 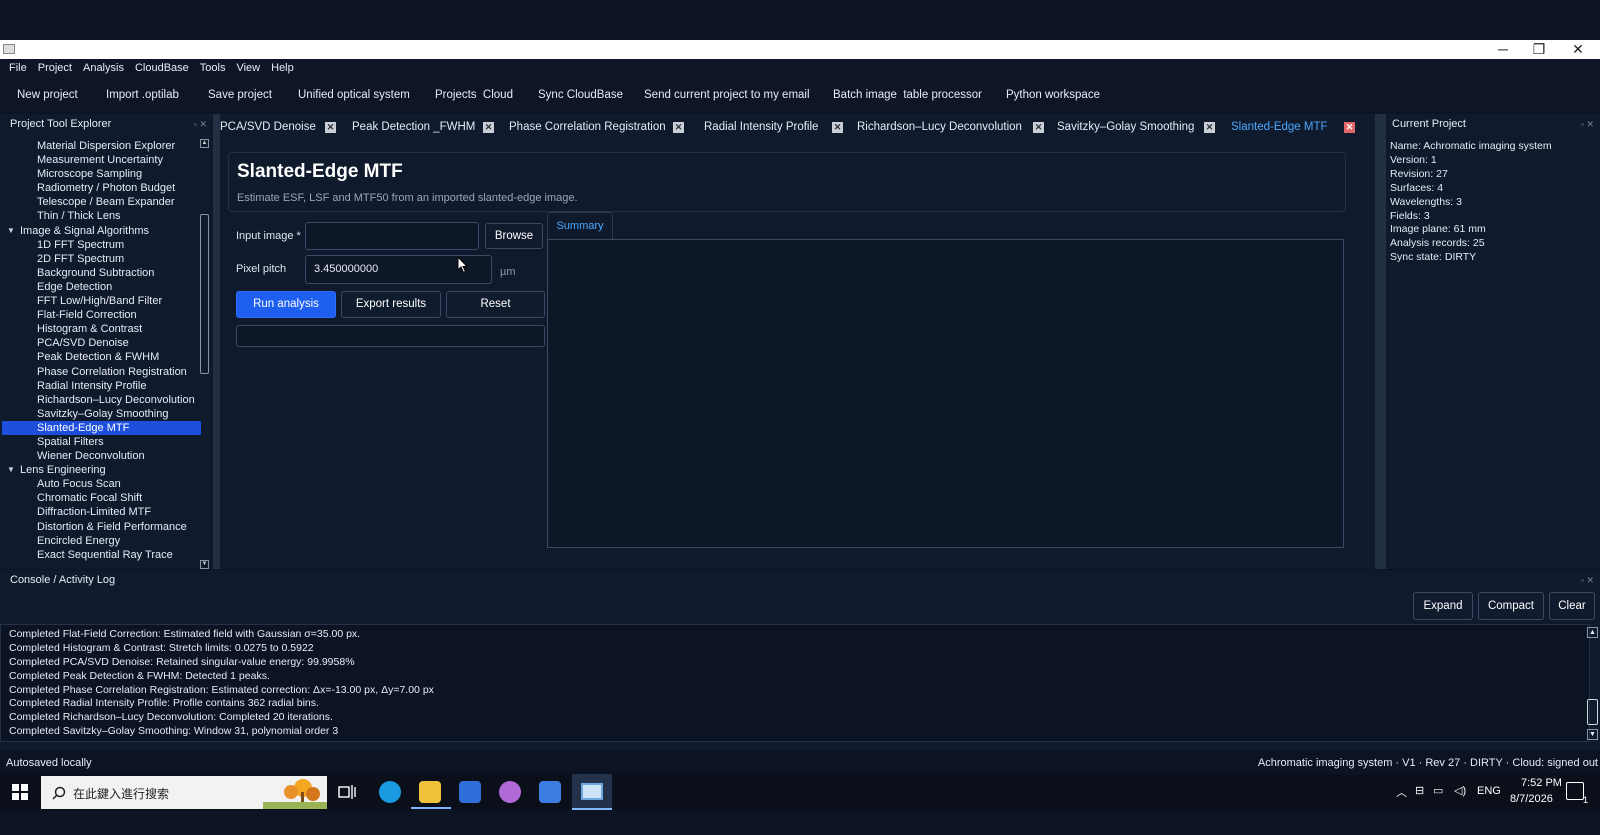 I want to click on tab-richardson-lucy: Richardson–Lucy Deconvolution ✕, so click(x=952, y=127).